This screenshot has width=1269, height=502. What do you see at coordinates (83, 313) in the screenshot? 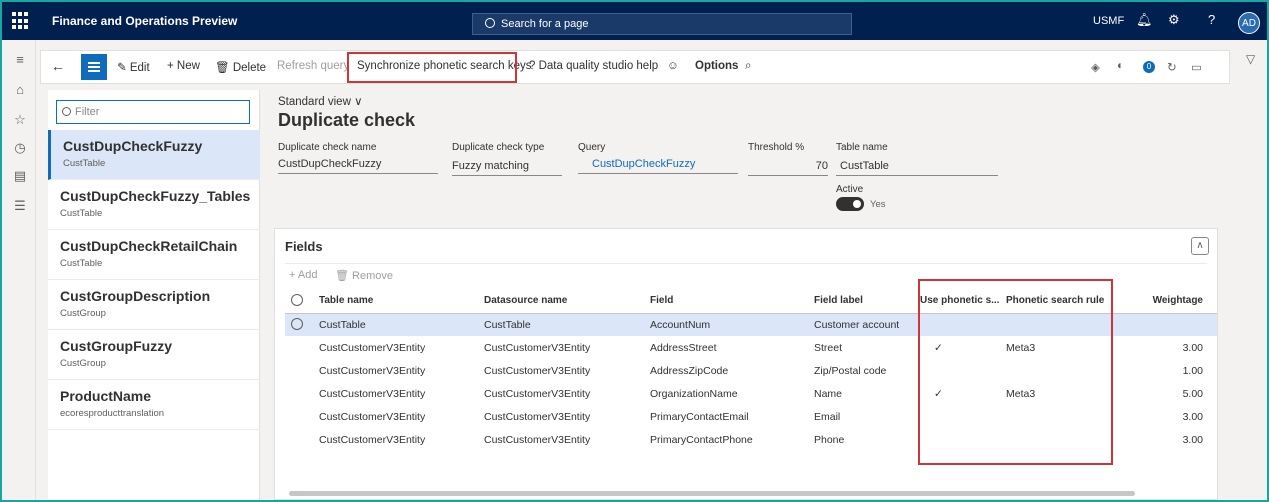
I see `list-item-subtitle: CustGroup` at bounding box center [83, 313].